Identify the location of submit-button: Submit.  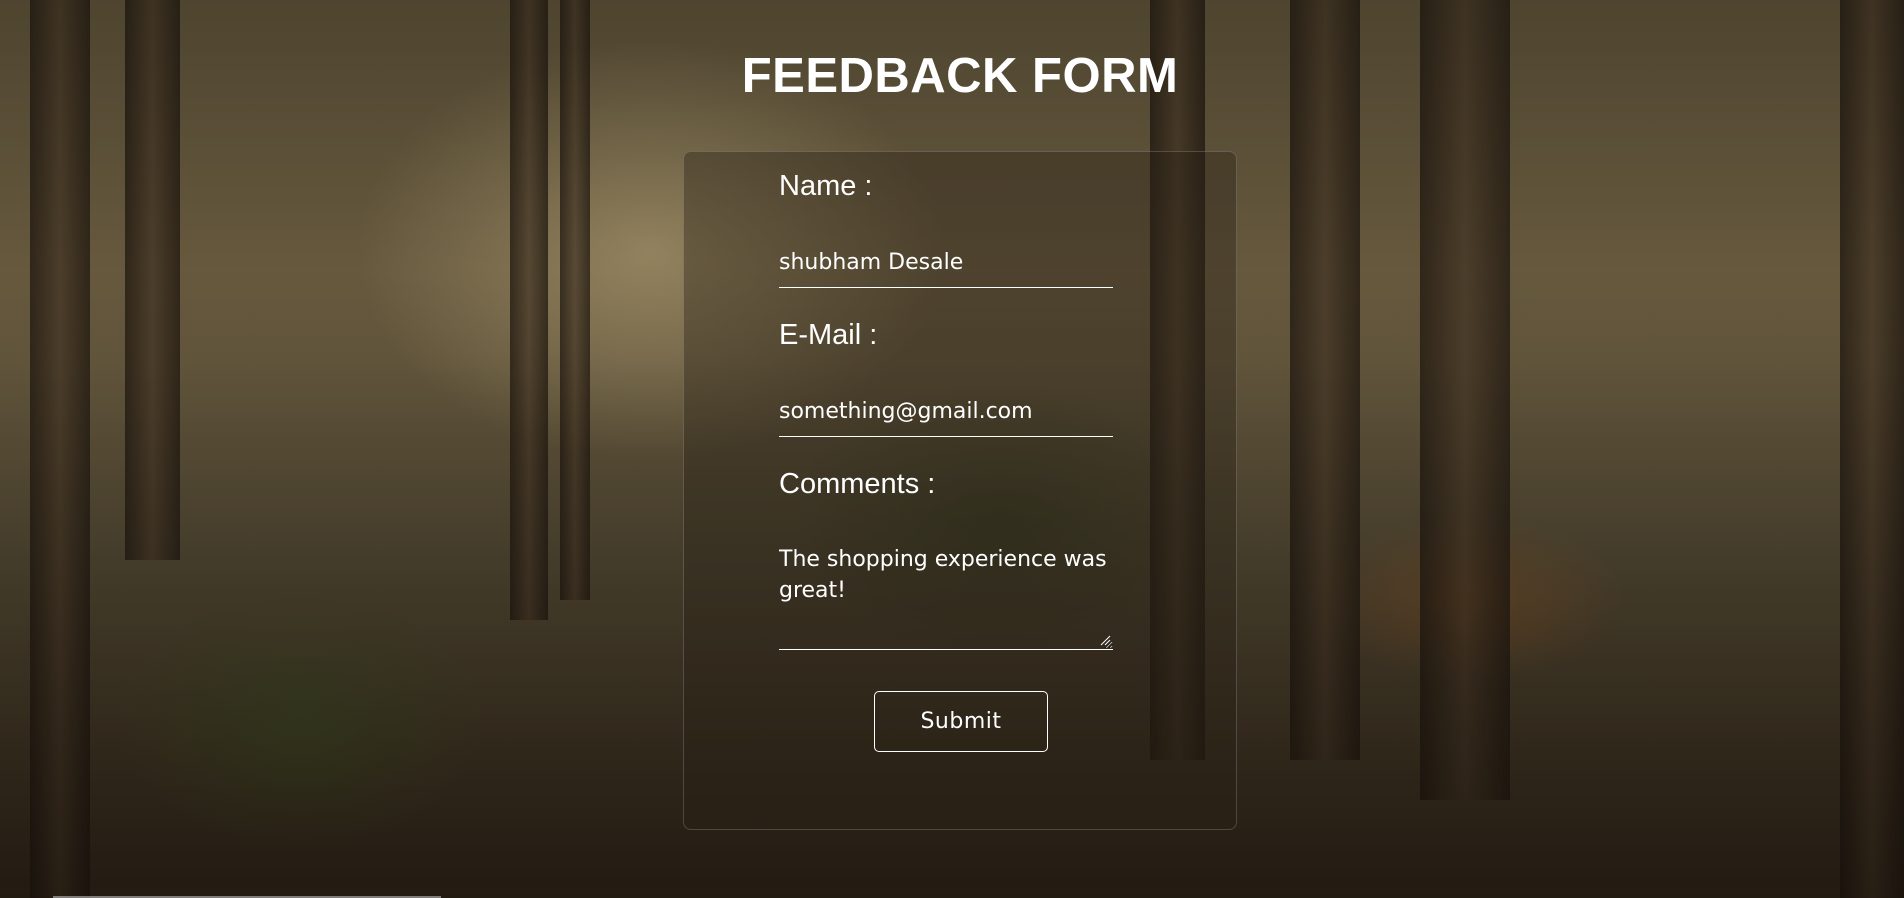
(961, 721).